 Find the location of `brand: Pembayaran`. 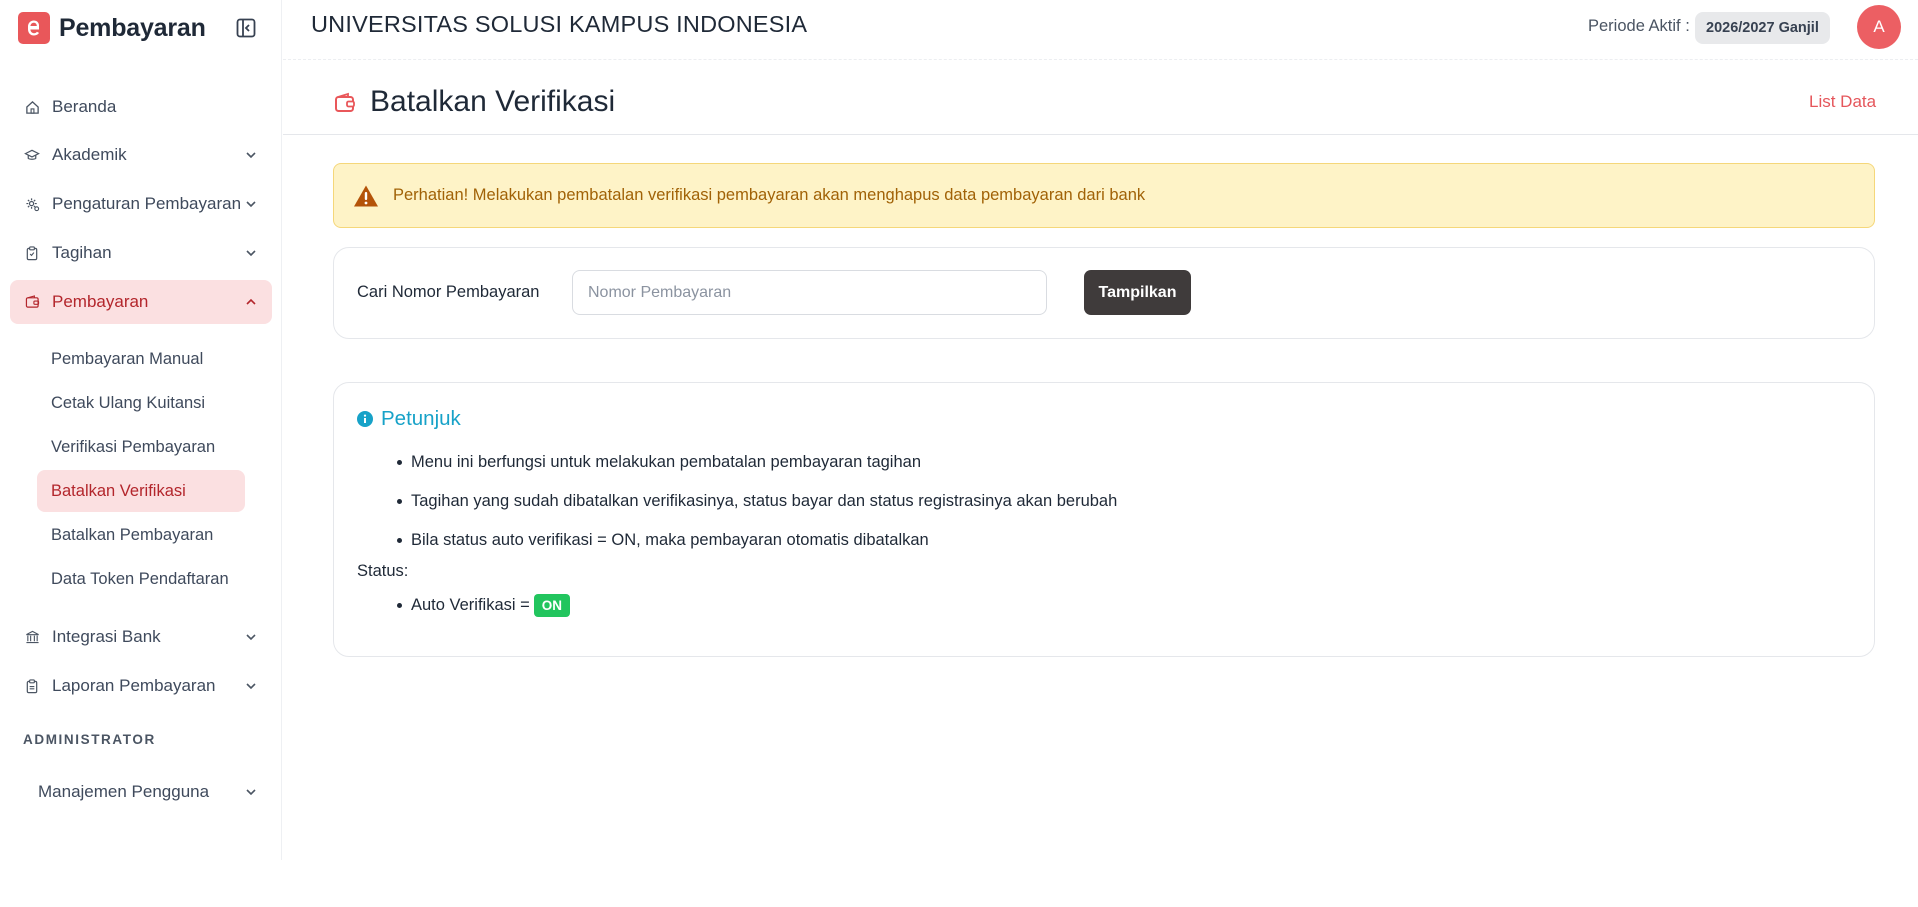

brand: Pembayaran is located at coordinates (112, 28).